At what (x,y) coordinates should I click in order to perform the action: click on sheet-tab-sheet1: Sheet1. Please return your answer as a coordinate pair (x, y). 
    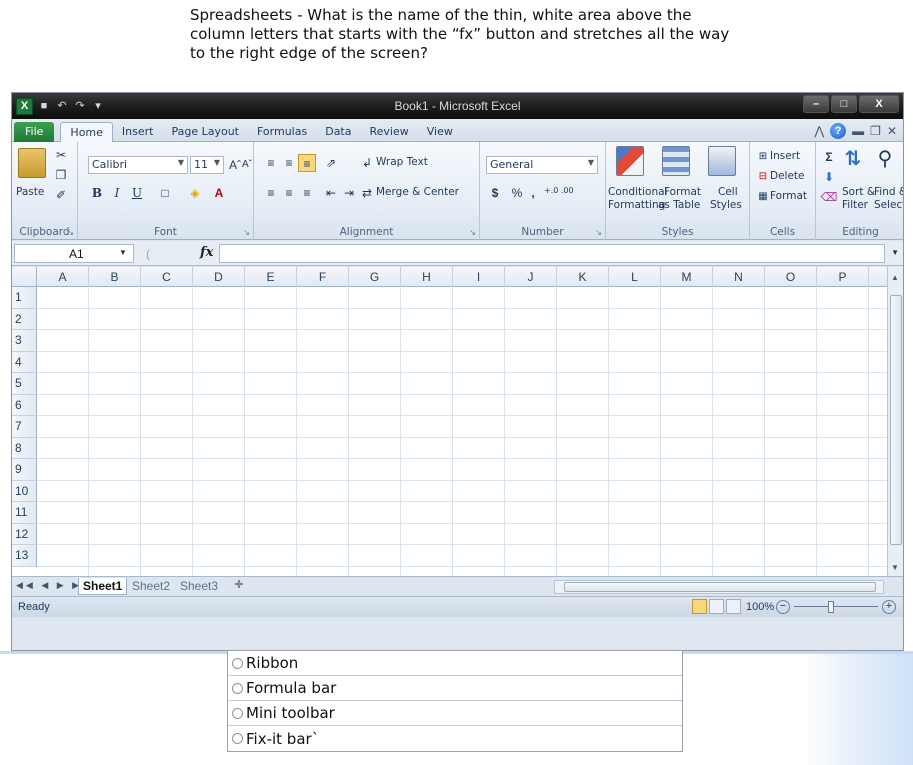
    Looking at the image, I should click on (103, 586).